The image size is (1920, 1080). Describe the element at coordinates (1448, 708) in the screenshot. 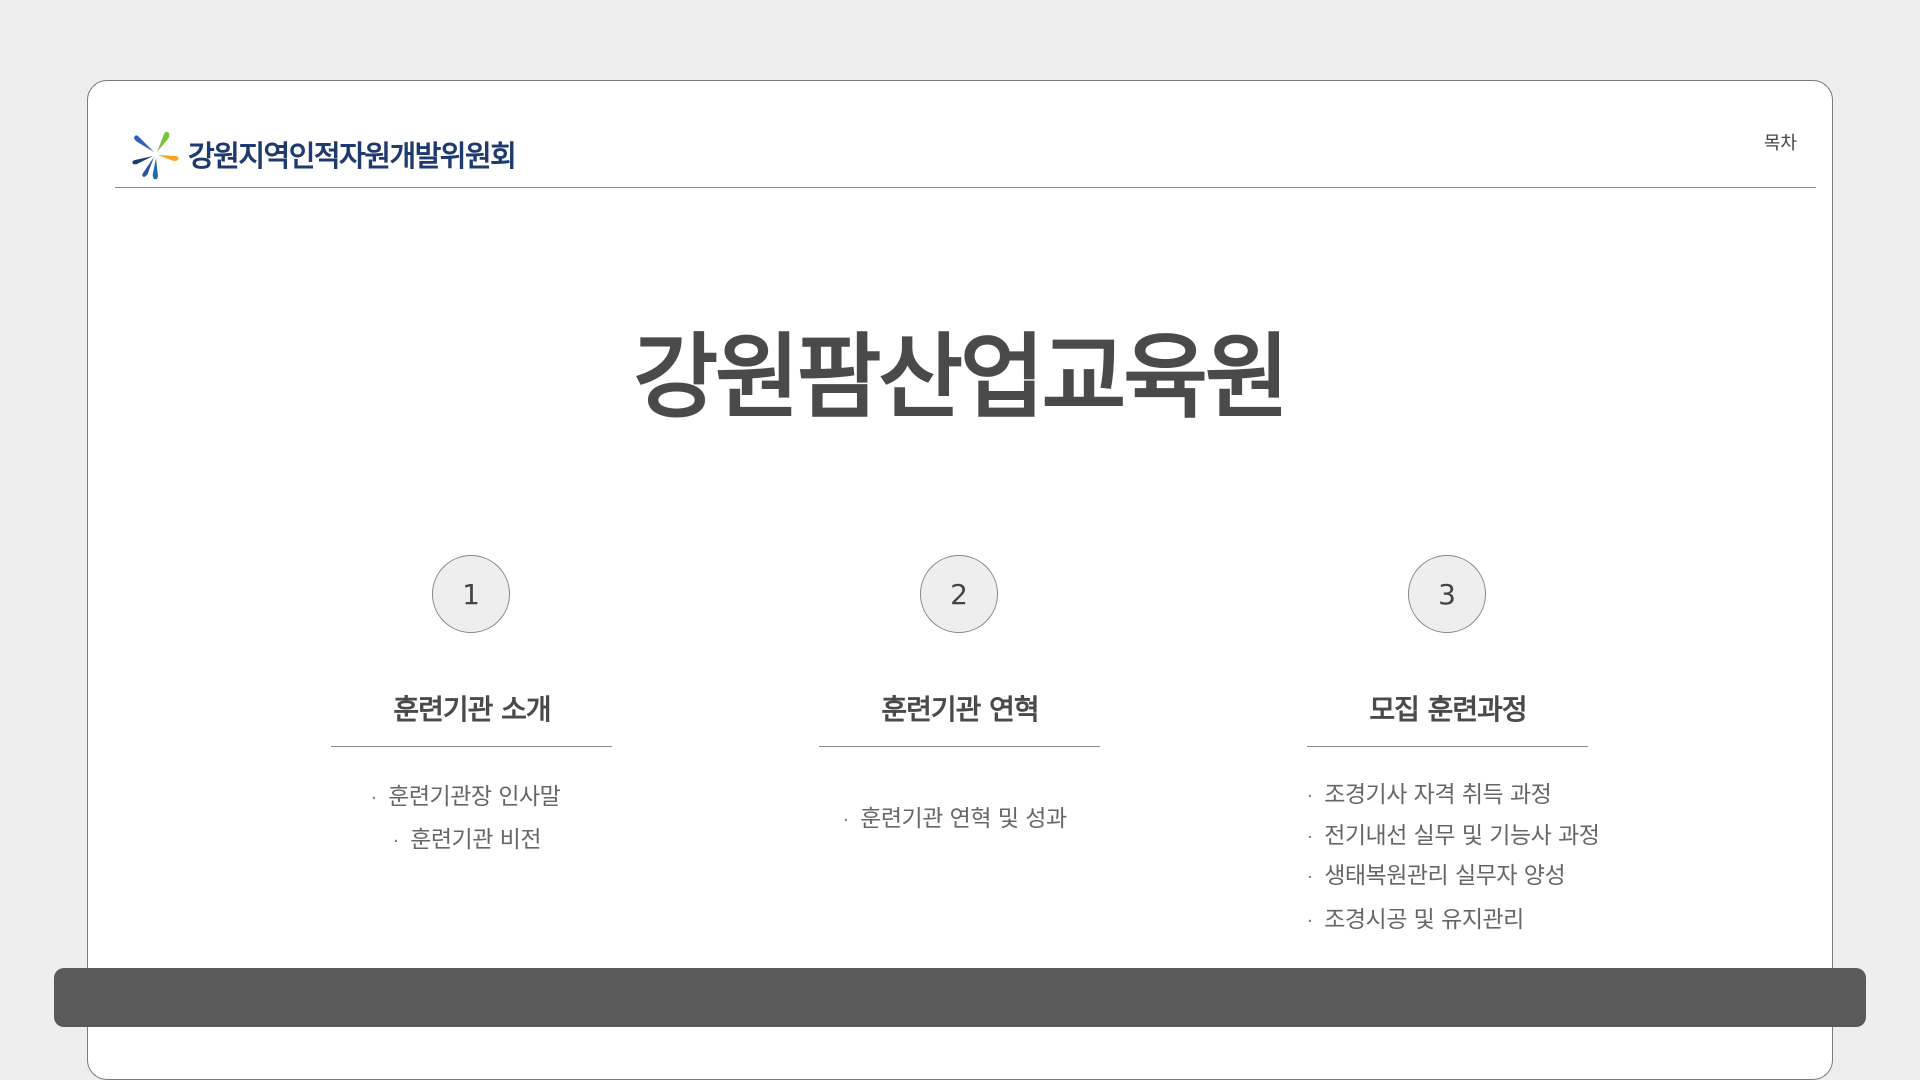

I see `section-title: 모집 훈련과정` at that location.